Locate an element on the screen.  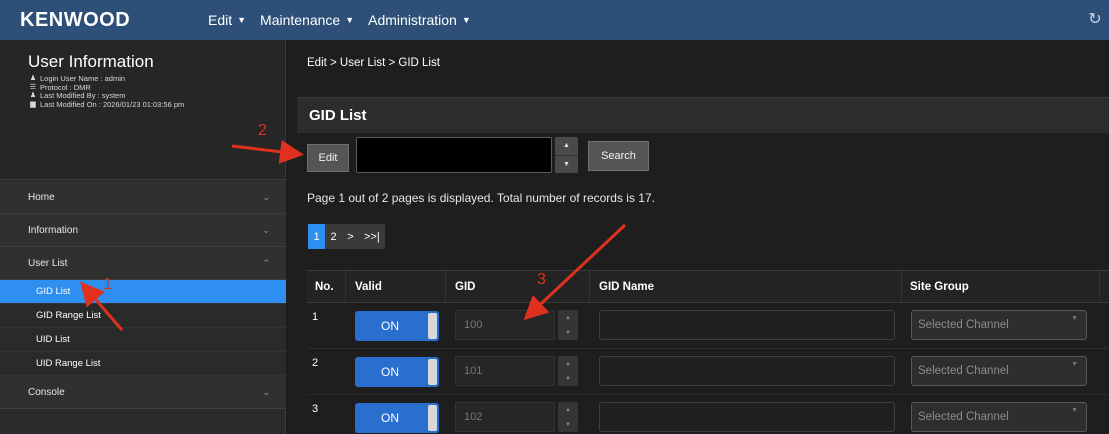
col-header-site-group: Site Group is located at coordinates (939, 287).